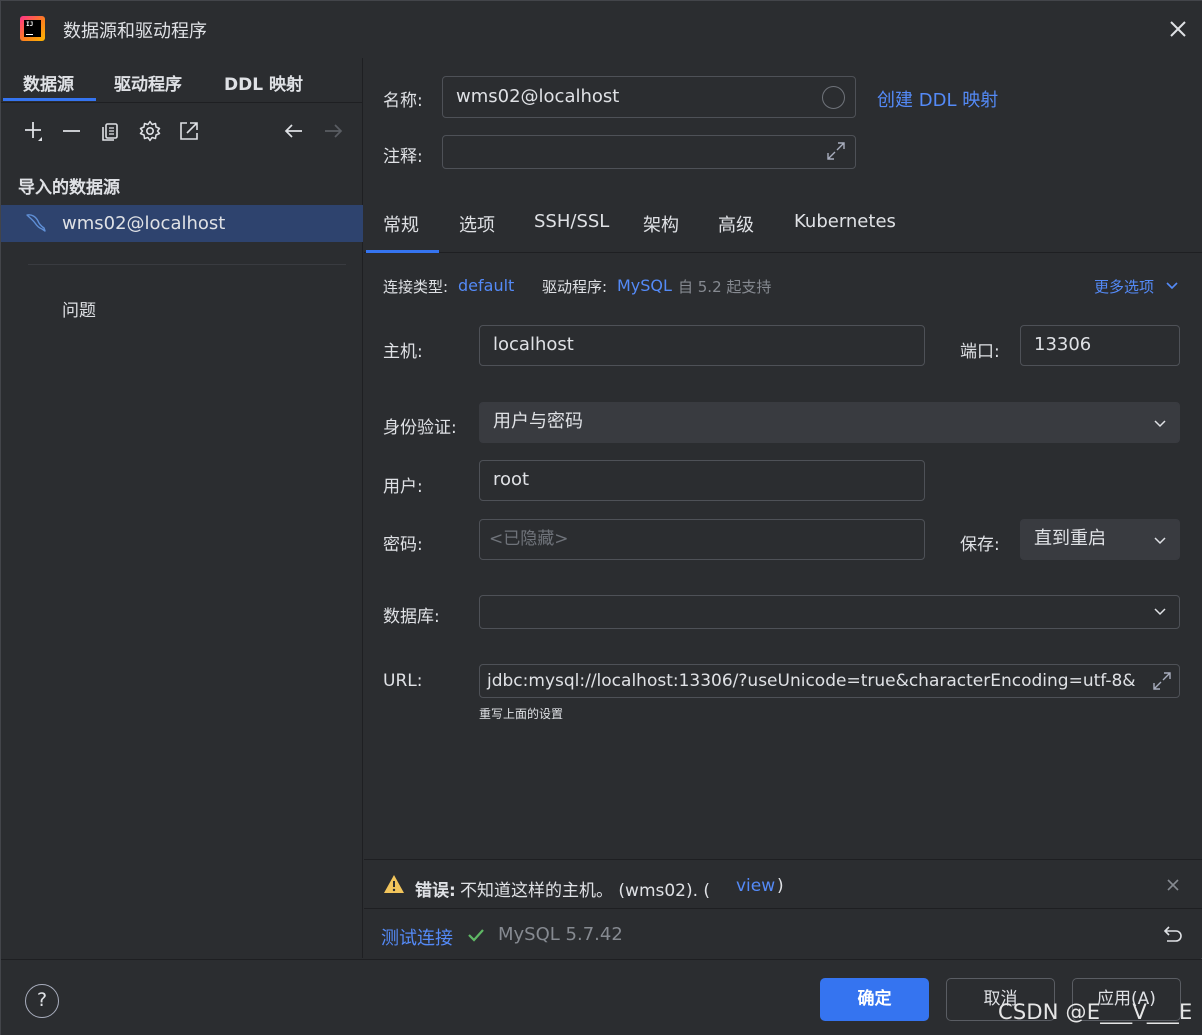  Describe the element at coordinates (42, 1001) in the screenshot. I see `help-button: ?` at that location.